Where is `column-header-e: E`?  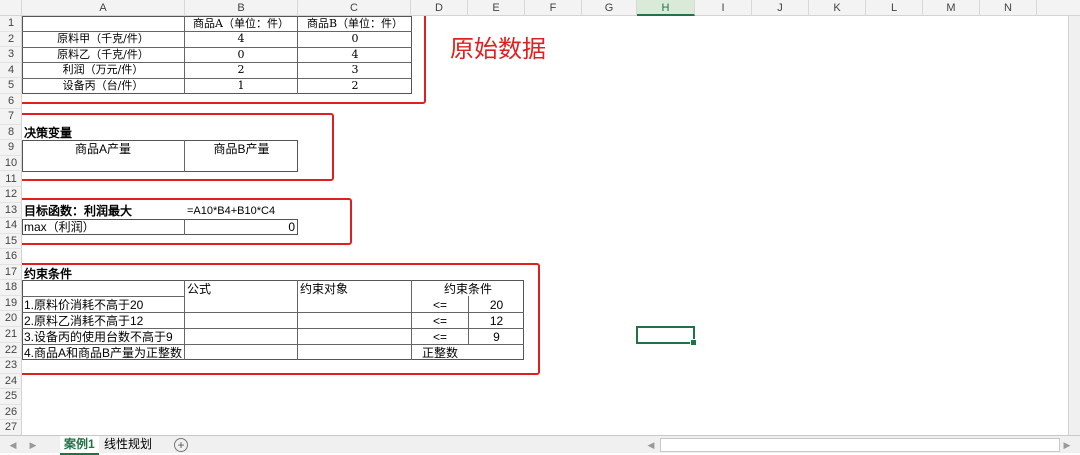
column-header-e: E is located at coordinates (496, 8).